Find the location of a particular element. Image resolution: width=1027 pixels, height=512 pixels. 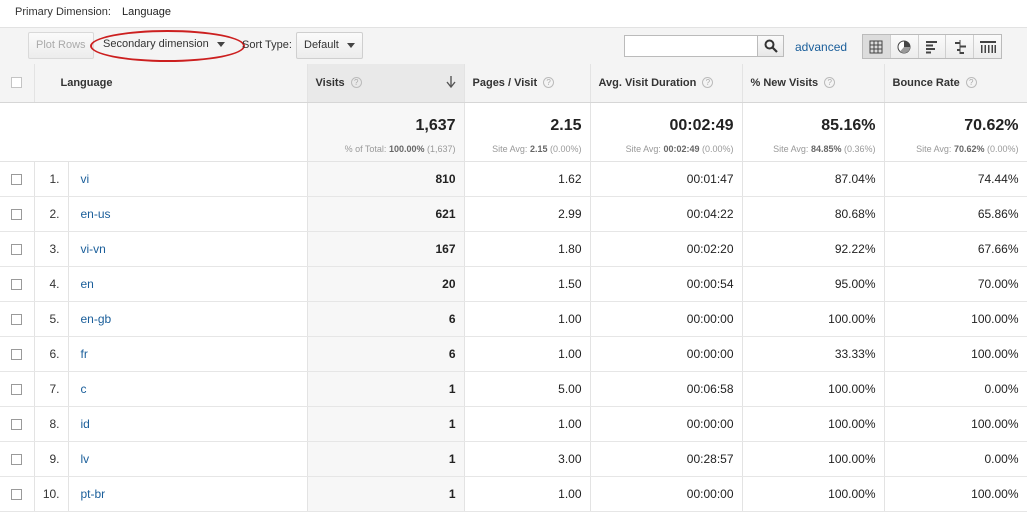

row-index: 5. is located at coordinates (51, 319).